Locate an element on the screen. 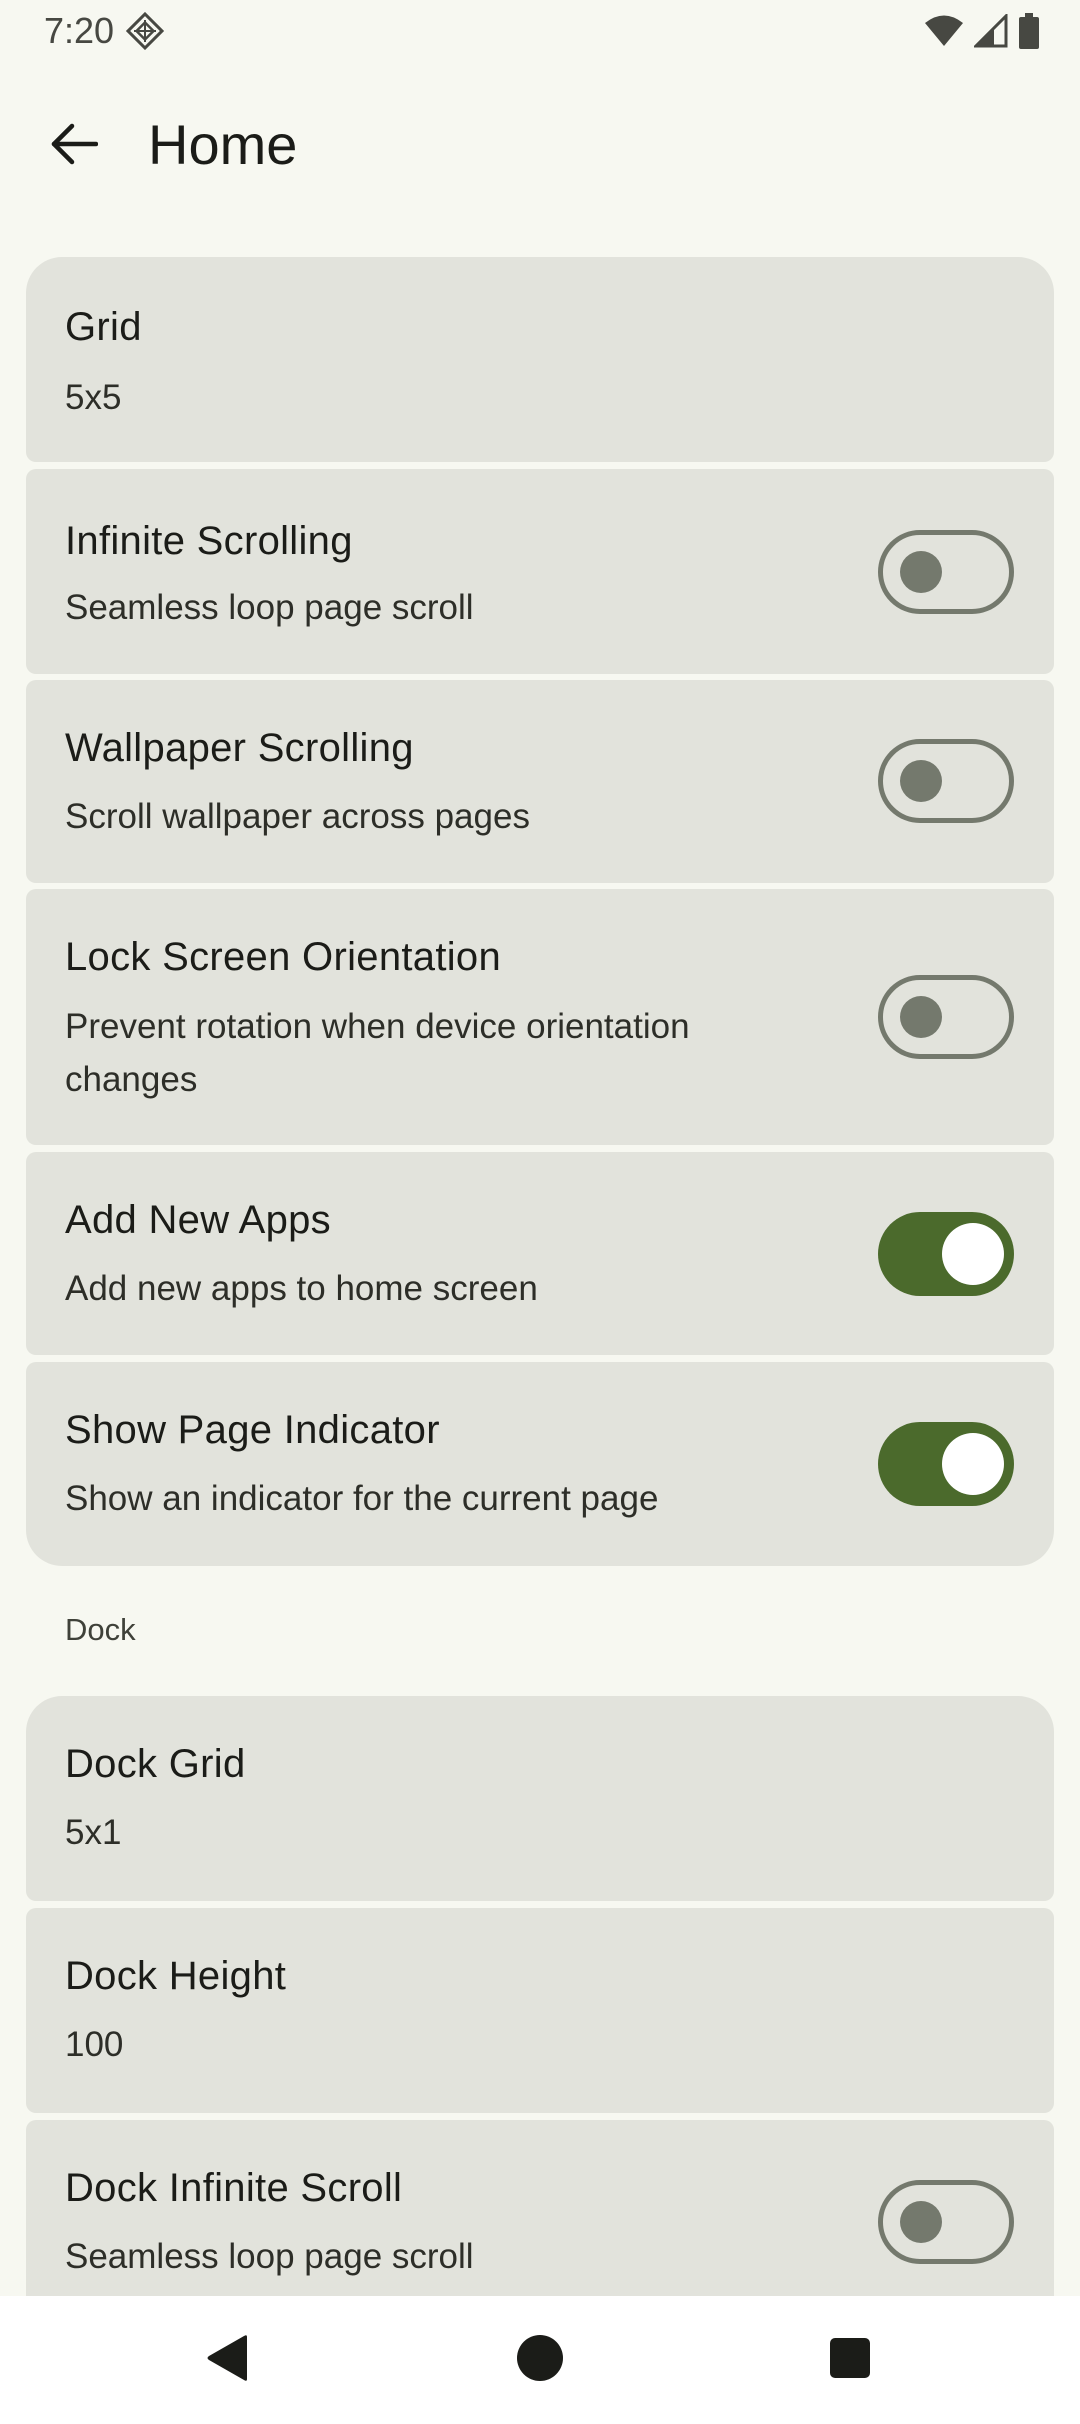  nav-back-icon is located at coordinates (228, 2360).